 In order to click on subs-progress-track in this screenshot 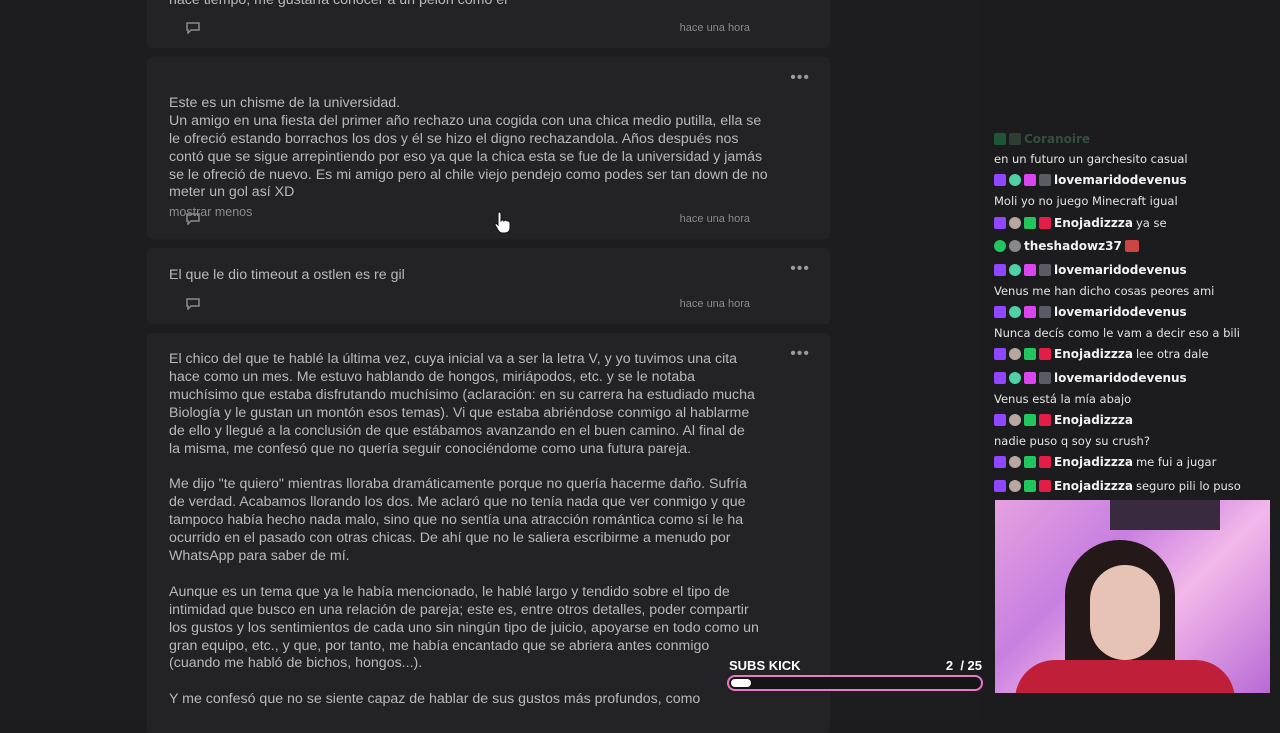, I will do `click(855, 683)`.